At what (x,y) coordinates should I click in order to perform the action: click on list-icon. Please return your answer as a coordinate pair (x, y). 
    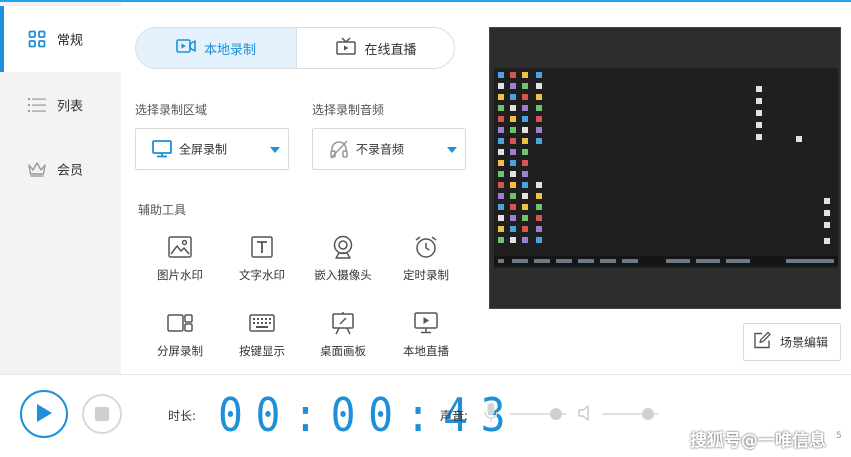
    Looking at the image, I should click on (37, 105).